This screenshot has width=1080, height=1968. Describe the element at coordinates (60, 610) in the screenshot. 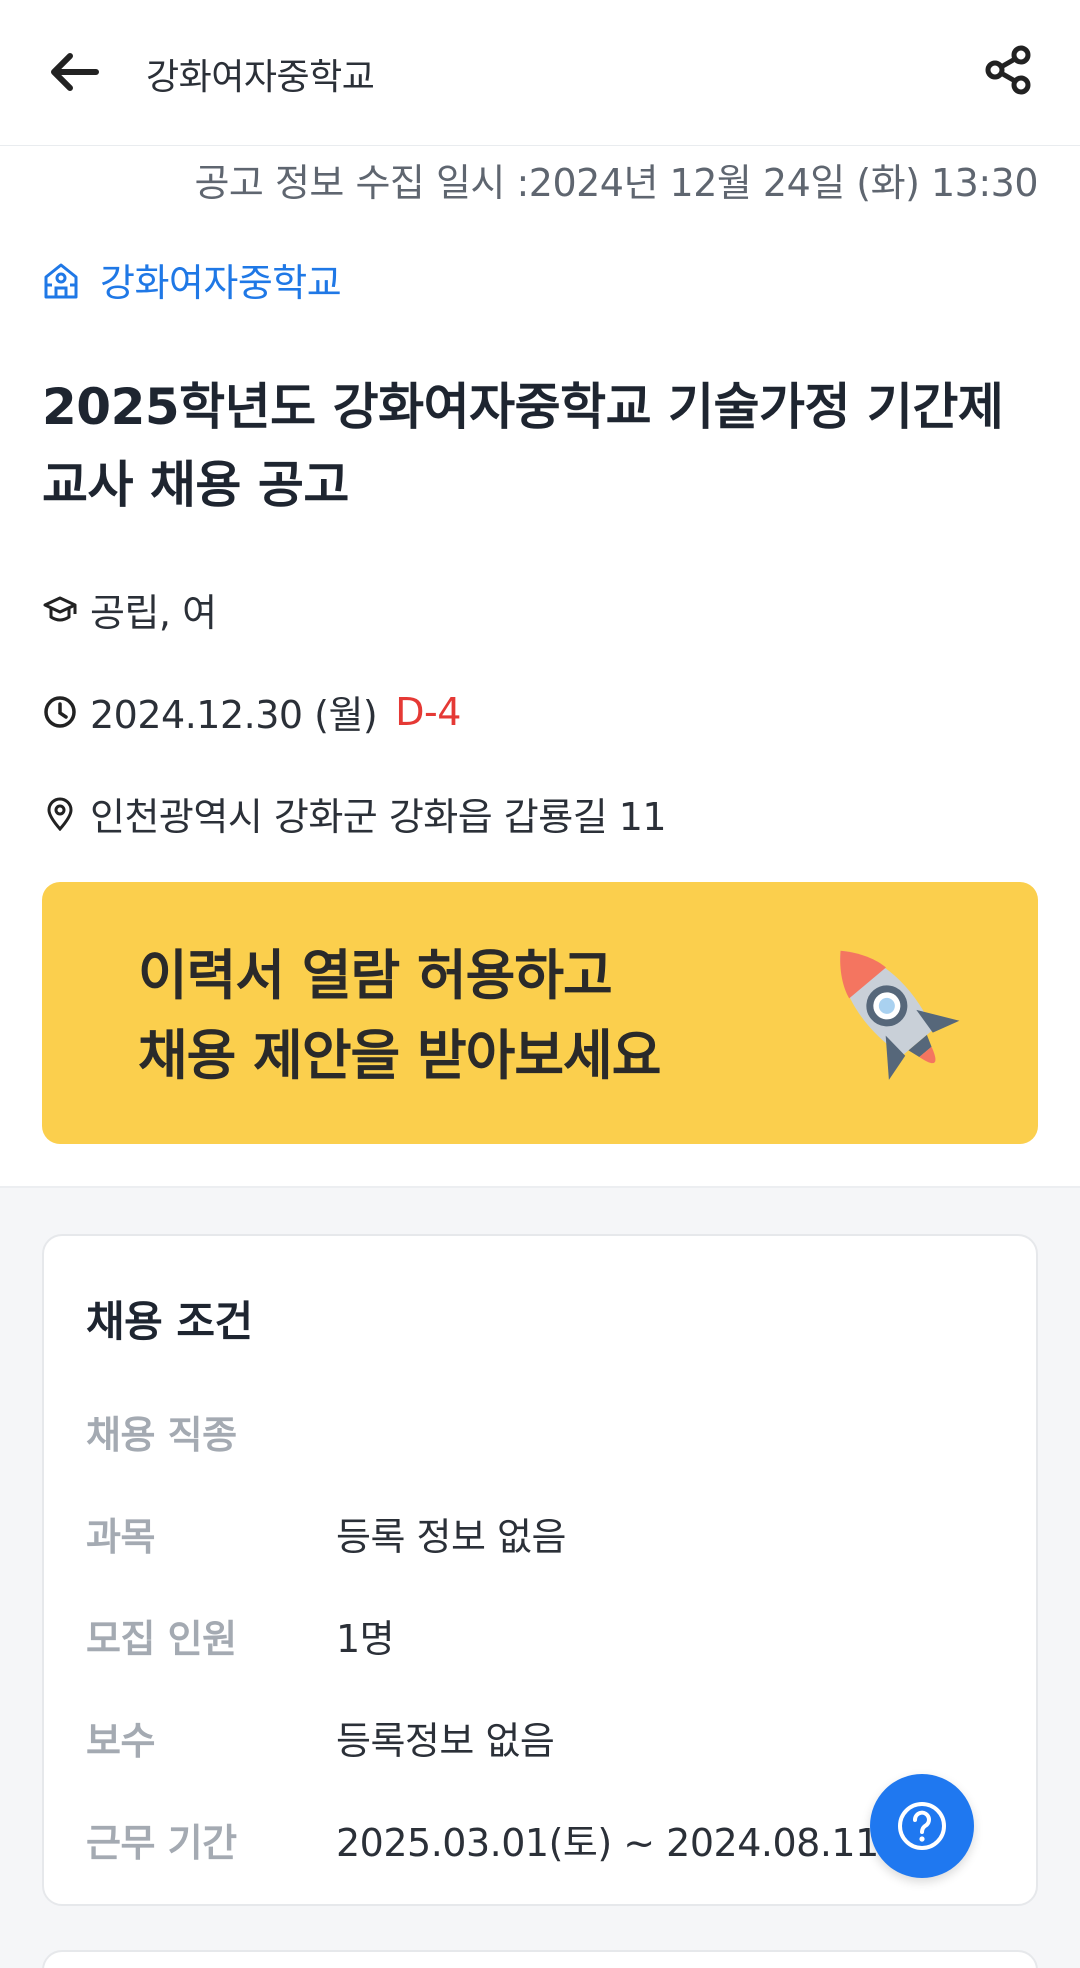

I see `graduation-cap-icon` at that location.